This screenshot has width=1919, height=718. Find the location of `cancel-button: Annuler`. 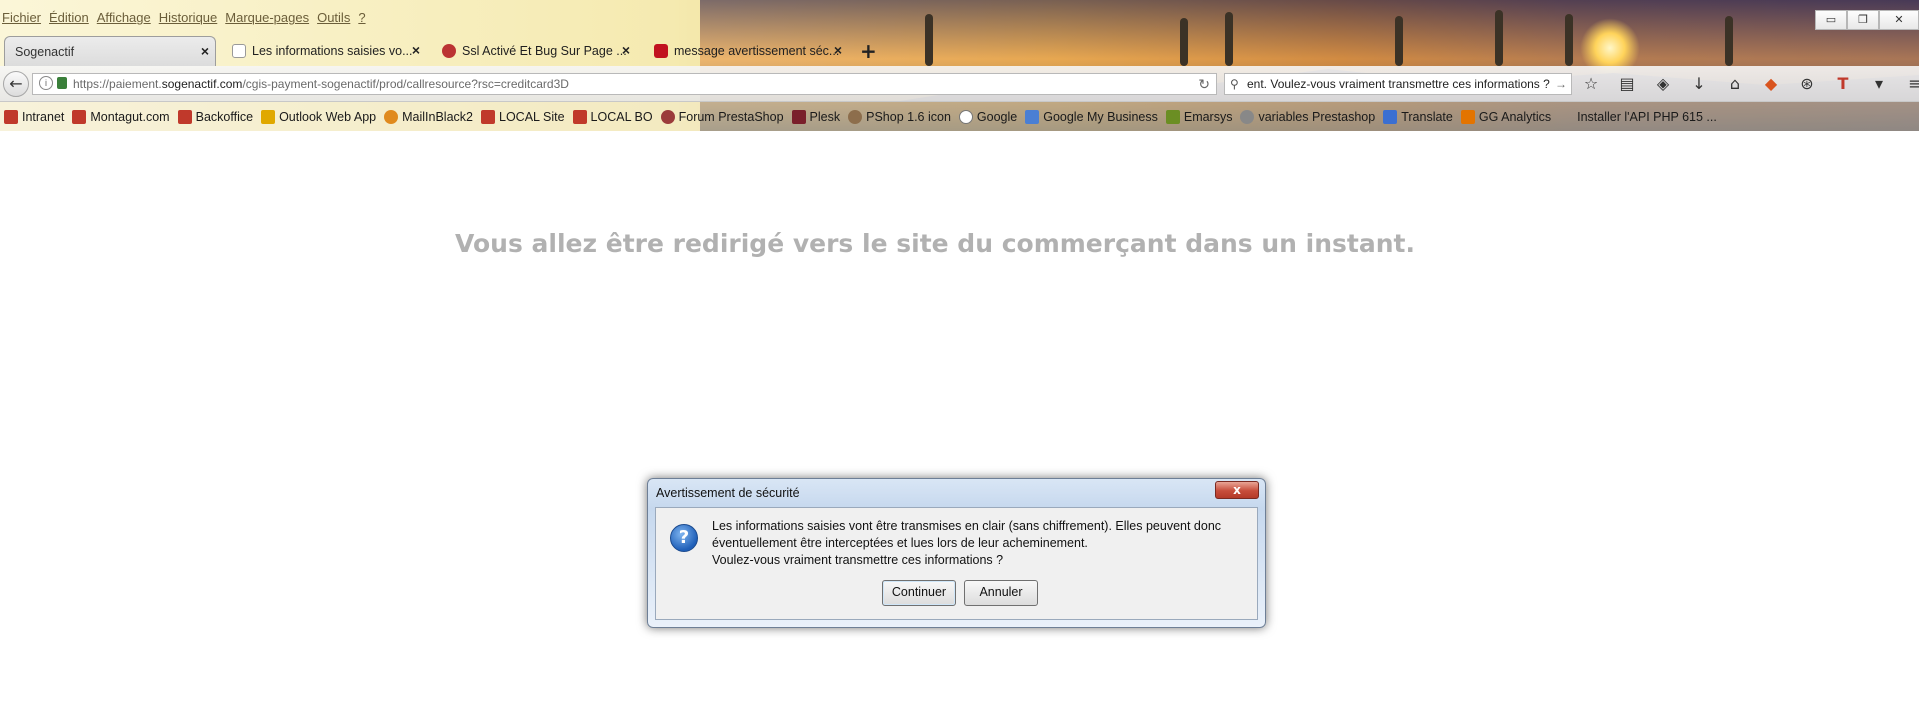

cancel-button: Annuler is located at coordinates (1001, 593).